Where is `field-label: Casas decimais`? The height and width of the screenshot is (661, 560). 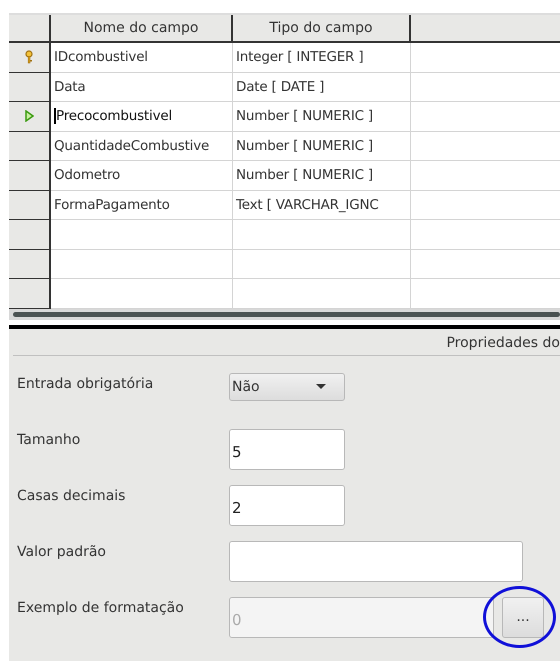
field-label: Casas decimais is located at coordinates (71, 495).